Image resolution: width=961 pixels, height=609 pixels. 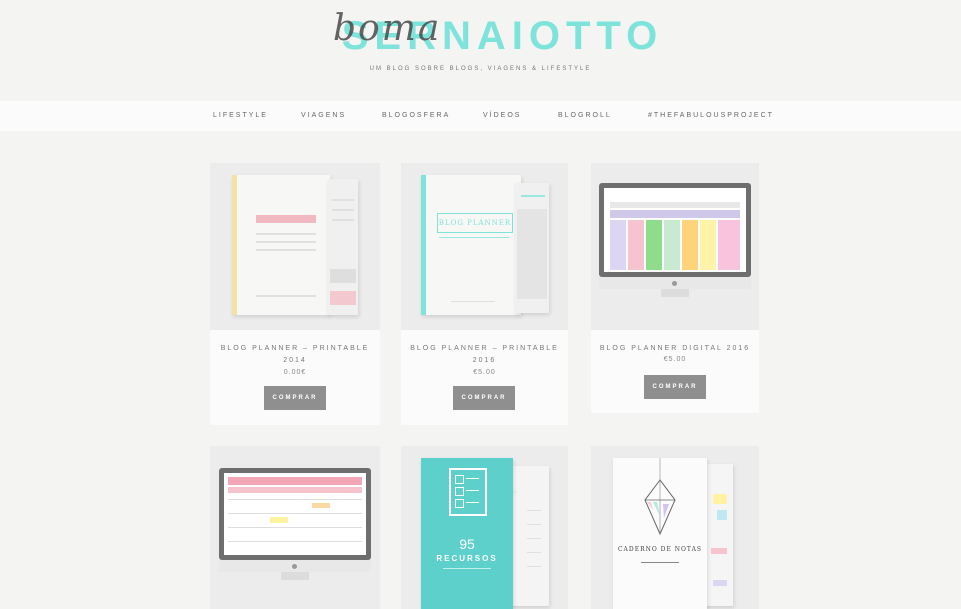 I want to click on product-card: CADERNO DE NOTAS, so click(x=675, y=527).